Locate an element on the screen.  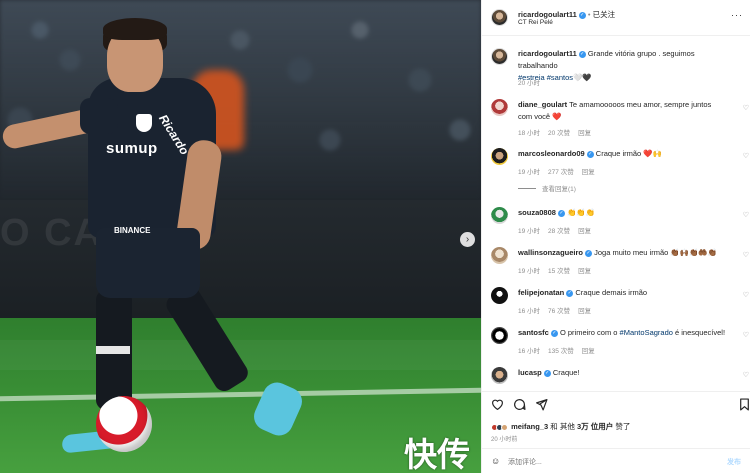
follow-status: 已关注 is located at coordinates (604, 14).